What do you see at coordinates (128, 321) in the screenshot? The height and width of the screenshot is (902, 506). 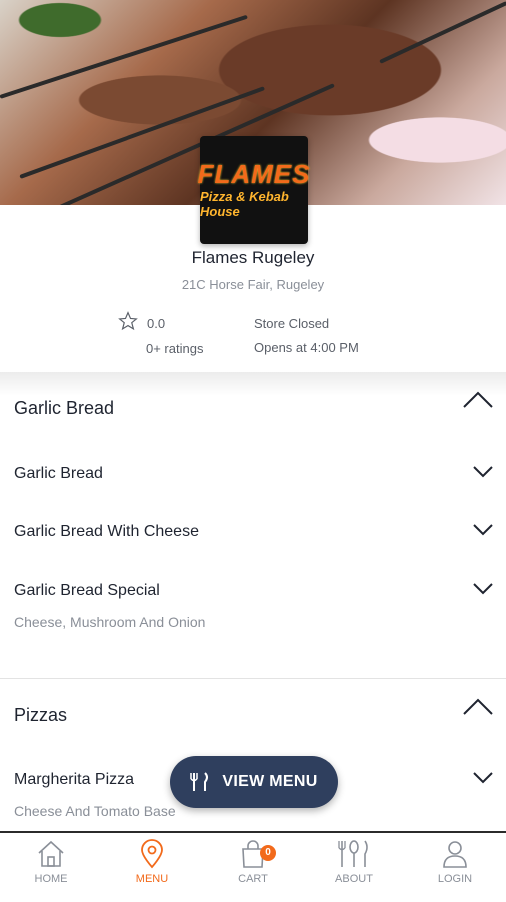 I see `star-icon` at bounding box center [128, 321].